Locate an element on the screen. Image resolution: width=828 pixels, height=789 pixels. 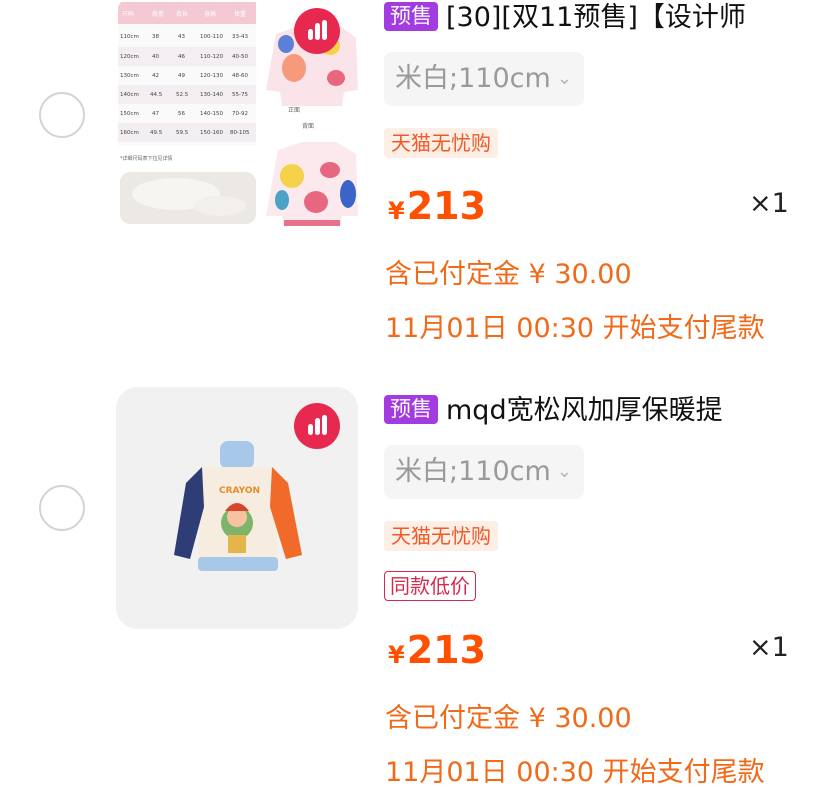
chart-cell: 150-160 is located at coordinates (211, 133).